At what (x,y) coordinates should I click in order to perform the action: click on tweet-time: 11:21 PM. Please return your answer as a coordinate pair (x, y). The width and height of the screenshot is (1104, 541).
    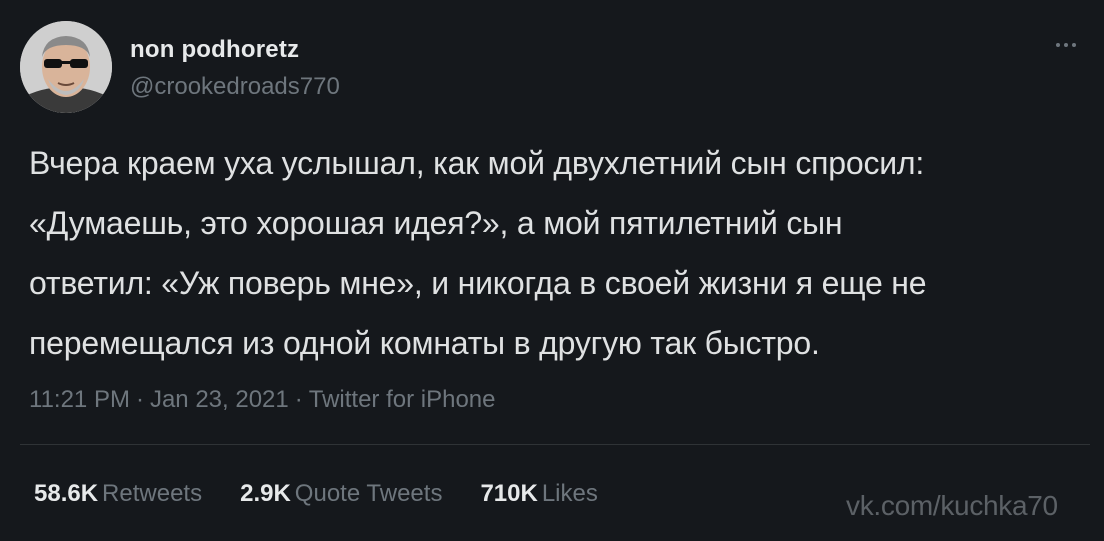
    Looking at the image, I should click on (79, 399).